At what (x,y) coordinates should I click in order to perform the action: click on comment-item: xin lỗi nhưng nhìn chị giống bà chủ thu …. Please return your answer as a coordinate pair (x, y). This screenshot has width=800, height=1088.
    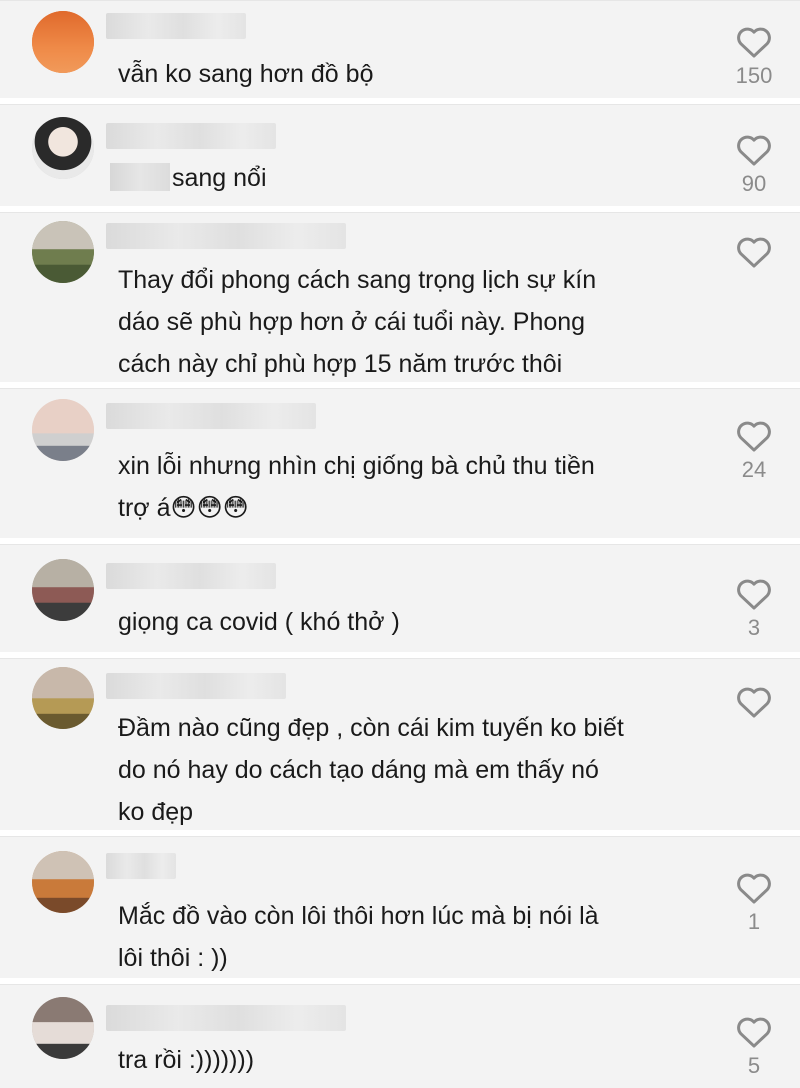
    Looking at the image, I should click on (400, 463).